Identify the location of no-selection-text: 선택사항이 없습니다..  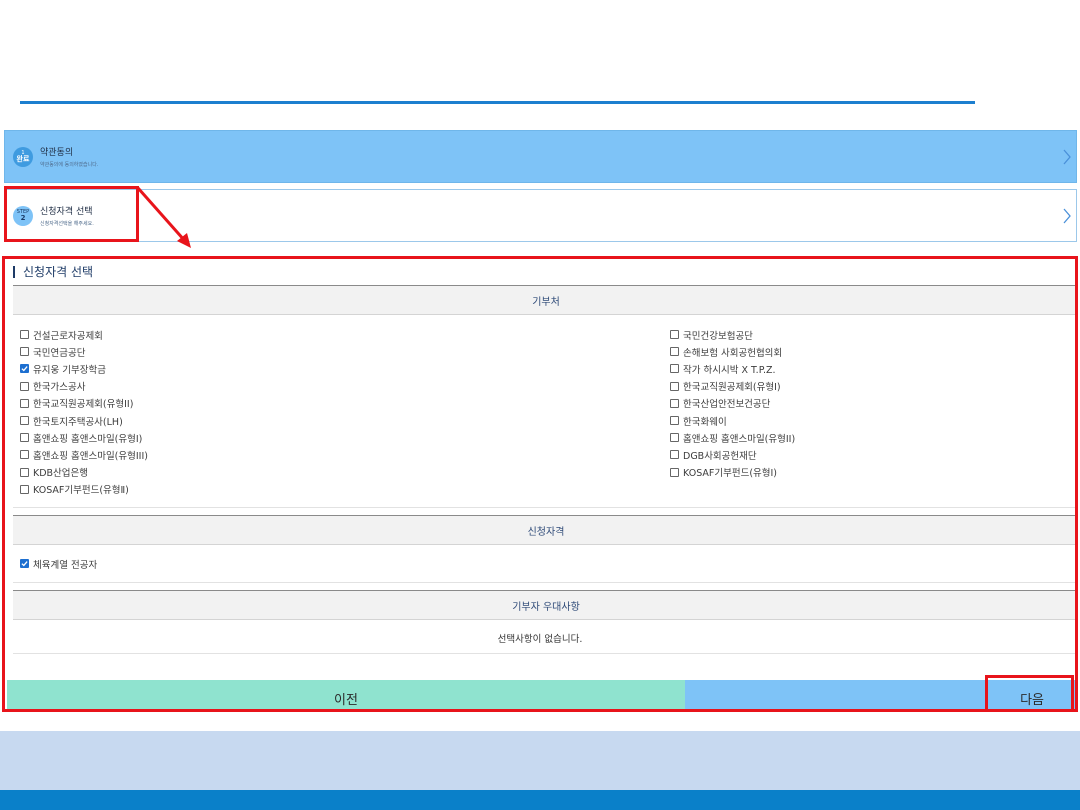
(540, 639).